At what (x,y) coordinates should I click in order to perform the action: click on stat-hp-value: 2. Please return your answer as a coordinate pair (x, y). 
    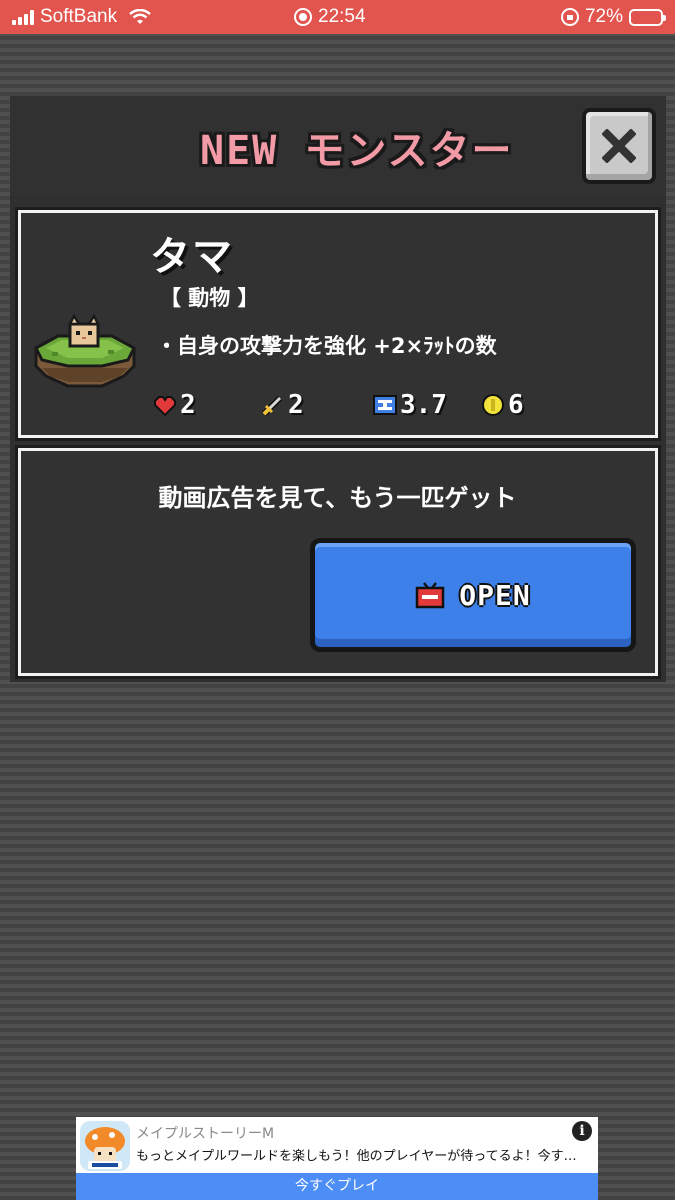
    Looking at the image, I should click on (188, 405).